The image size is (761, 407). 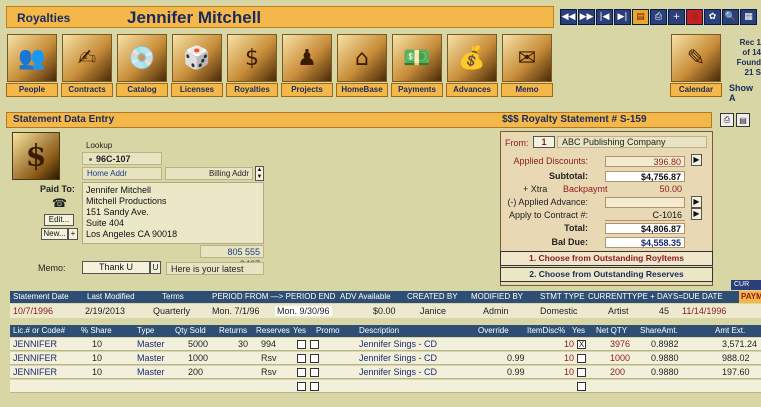 I want to click on statement-date: 10/7/1996, so click(x=33, y=311).